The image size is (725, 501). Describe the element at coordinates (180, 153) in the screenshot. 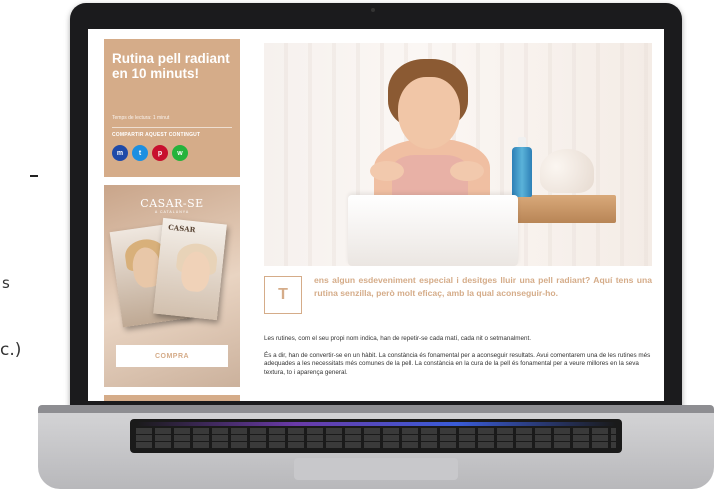

I see `whatsapp-icon: w` at that location.